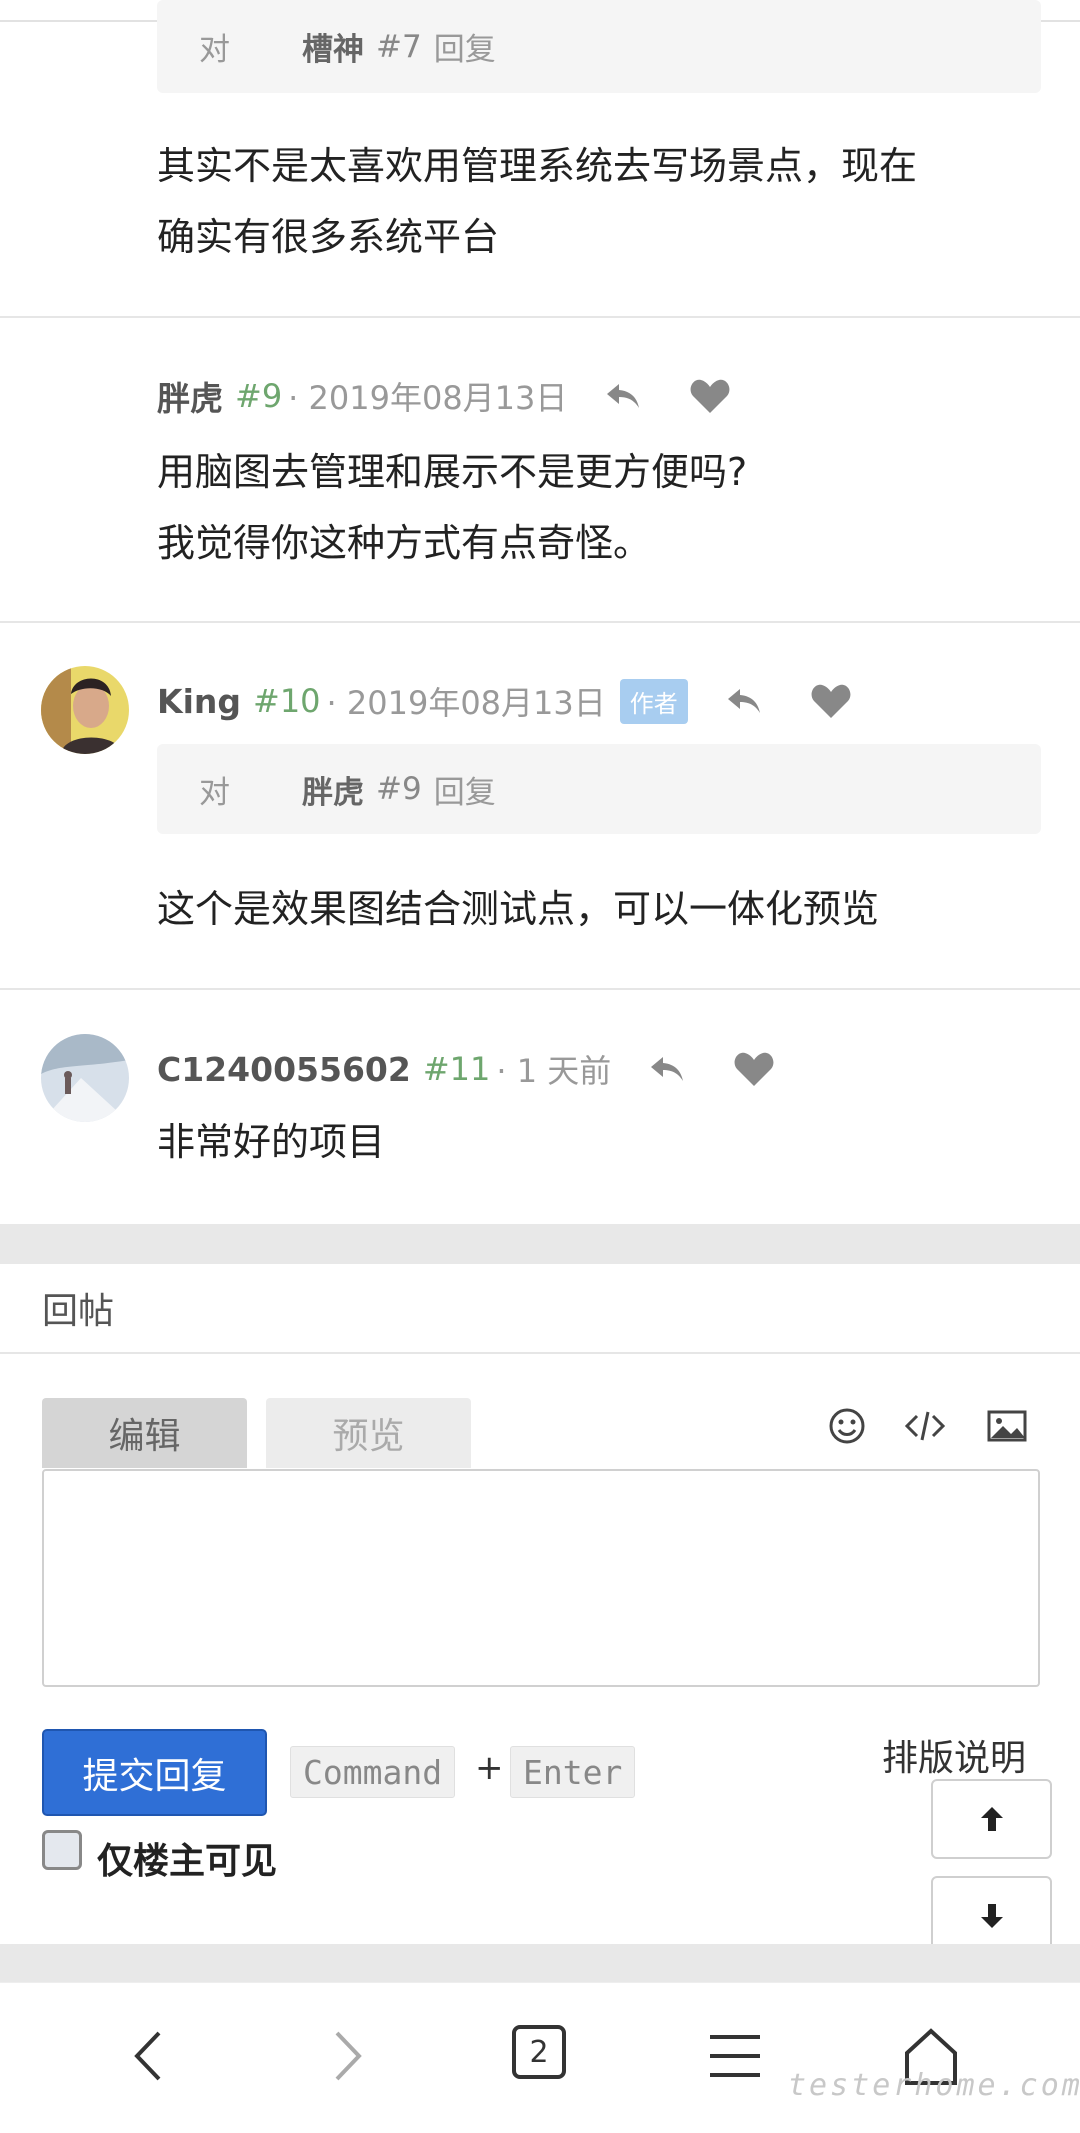  Describe the element at coordinates (599, 789) in the screenshot. I see `reply-quote: 对 胖虎 #9 回复` at that location.